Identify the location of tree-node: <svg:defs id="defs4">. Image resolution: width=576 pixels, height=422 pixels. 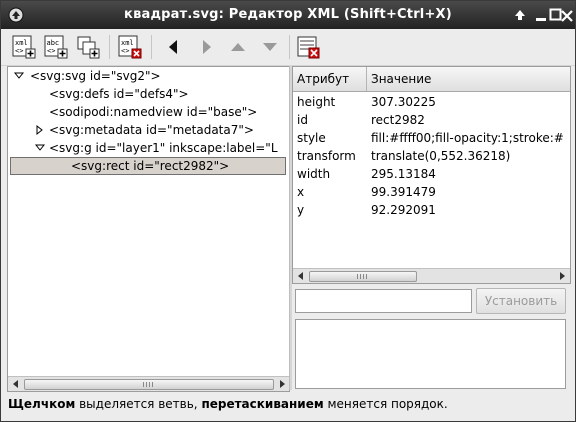
(143, 94).